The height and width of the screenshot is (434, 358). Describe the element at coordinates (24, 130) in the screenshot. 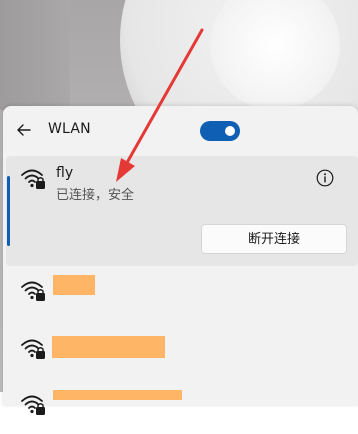

I see `back-arrow-icon` at that location.